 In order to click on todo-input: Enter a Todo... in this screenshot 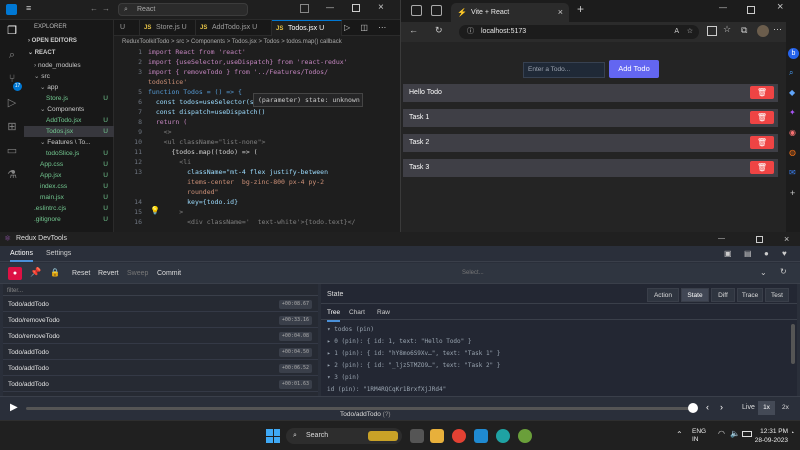, I will do `click(564, 70)`.